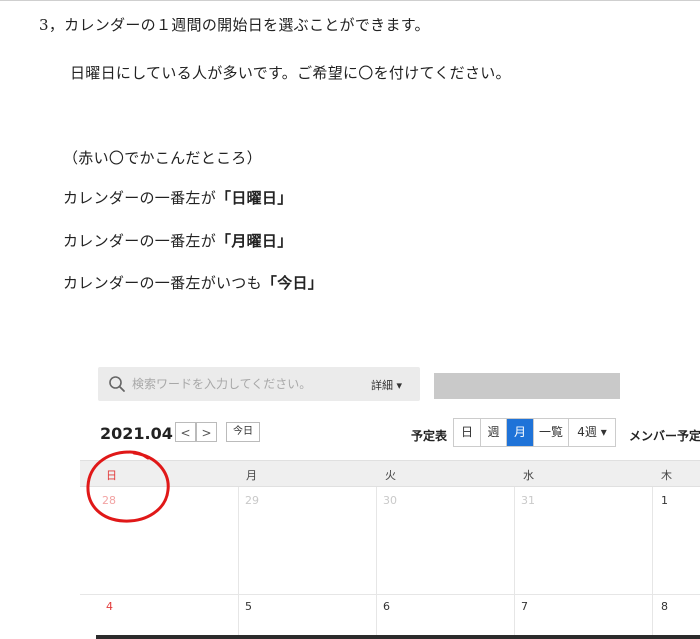 This screenshot has width=700, height=639. Describe the element at coordinates (254, 241) in the screenshot. I see `option-value: 「月曜日」` at that location.